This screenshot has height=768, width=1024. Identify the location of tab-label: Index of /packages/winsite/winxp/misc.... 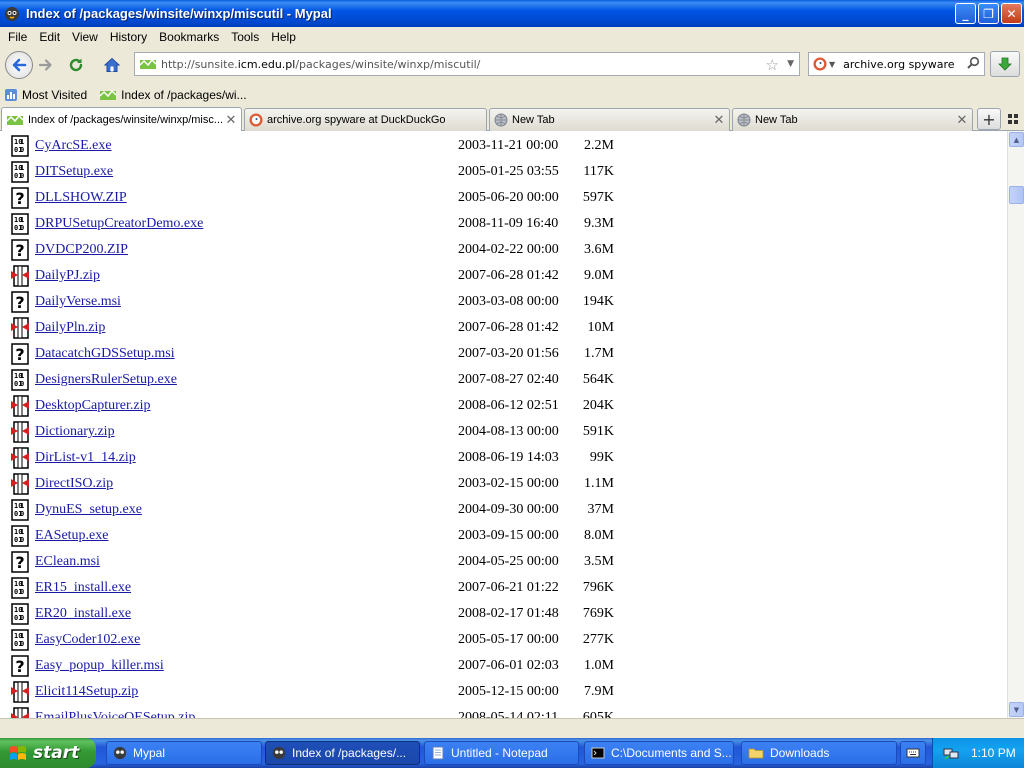
(126, 120).